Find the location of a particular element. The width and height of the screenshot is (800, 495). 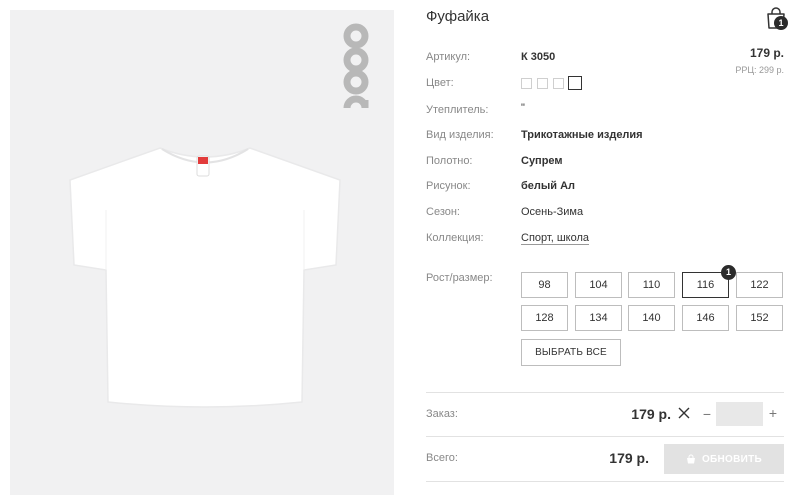

size-label: Рост/размер: is located at coordinates (459, 278).